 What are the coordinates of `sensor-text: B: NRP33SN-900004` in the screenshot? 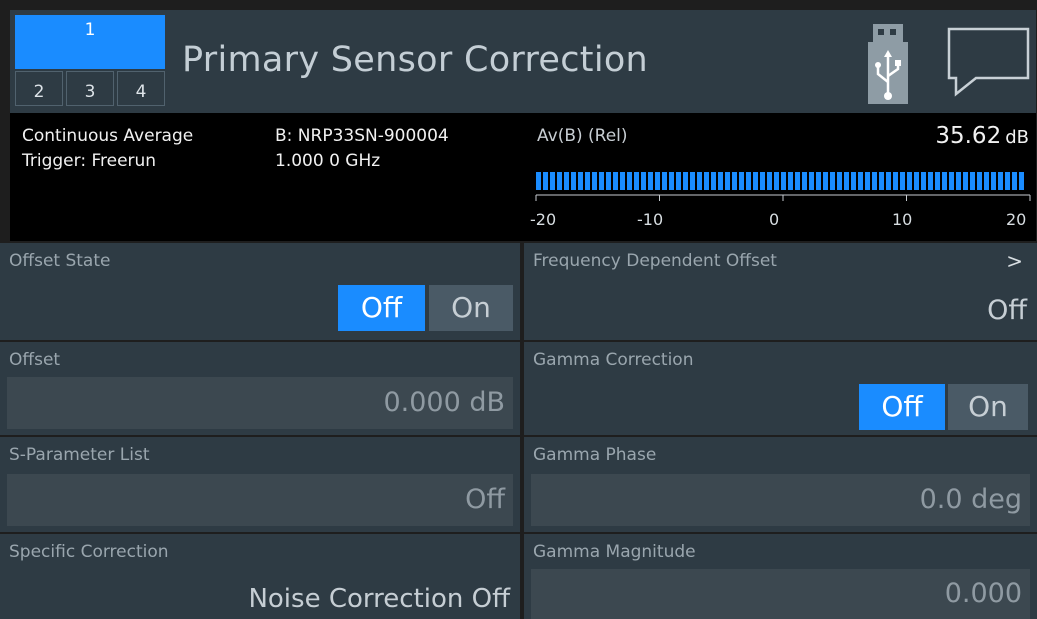 It's located at (362, 136).